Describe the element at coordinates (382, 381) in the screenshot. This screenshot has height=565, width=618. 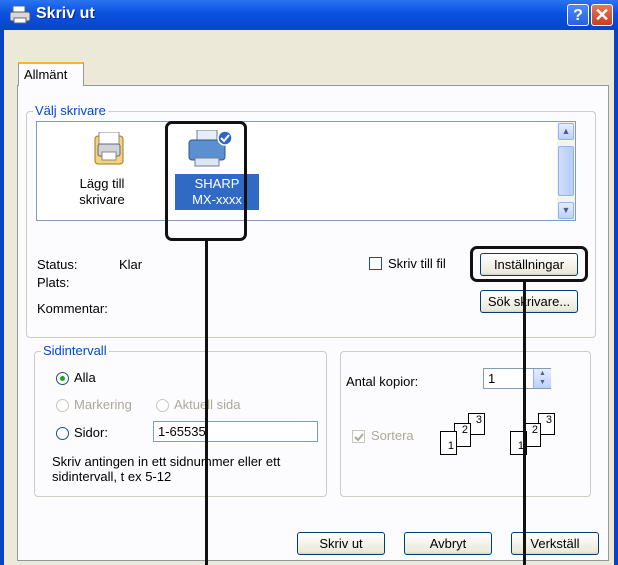
I see `copies-label: Antal kopior:` at that location.